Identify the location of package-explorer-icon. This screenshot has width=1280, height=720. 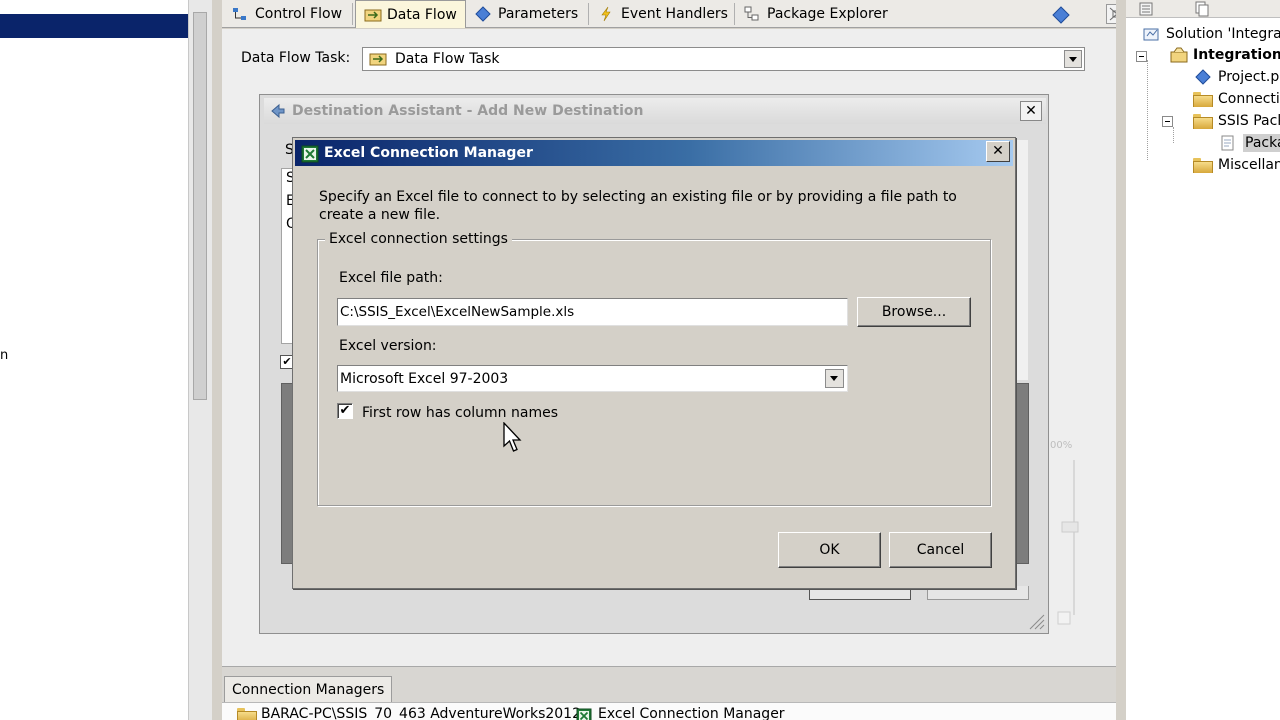
(752, 14).